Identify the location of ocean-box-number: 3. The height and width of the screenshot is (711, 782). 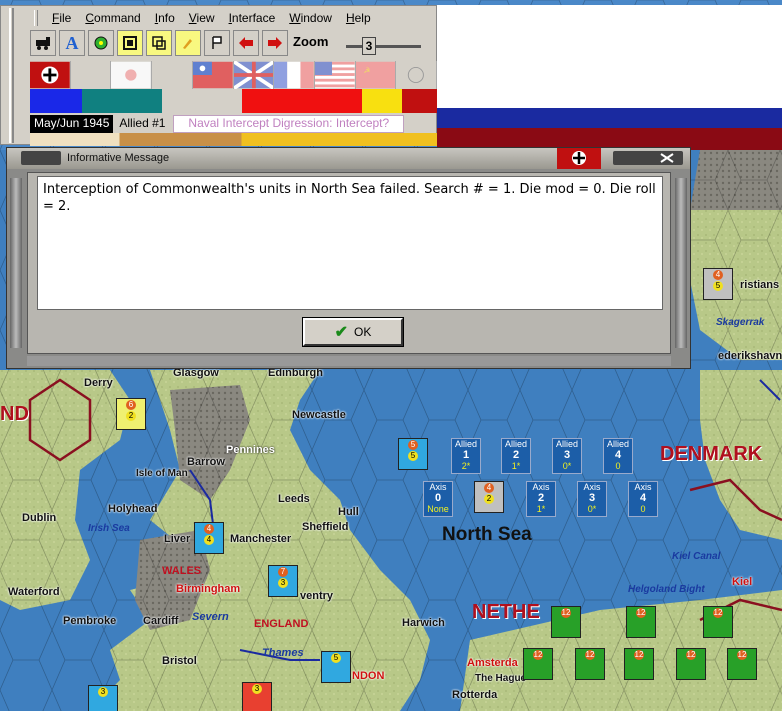
(592, 498).